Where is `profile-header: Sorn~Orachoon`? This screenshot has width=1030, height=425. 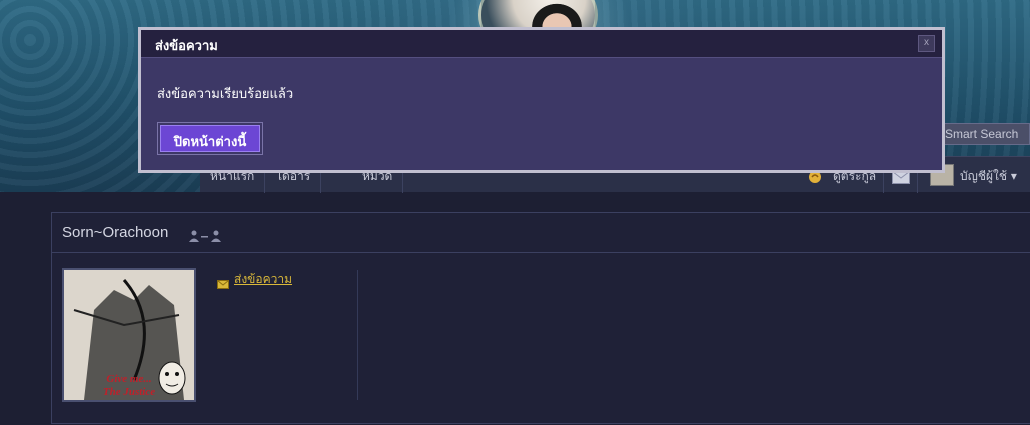
profile-header: Sorn~Orachoon is located at coordinates (541, 233).